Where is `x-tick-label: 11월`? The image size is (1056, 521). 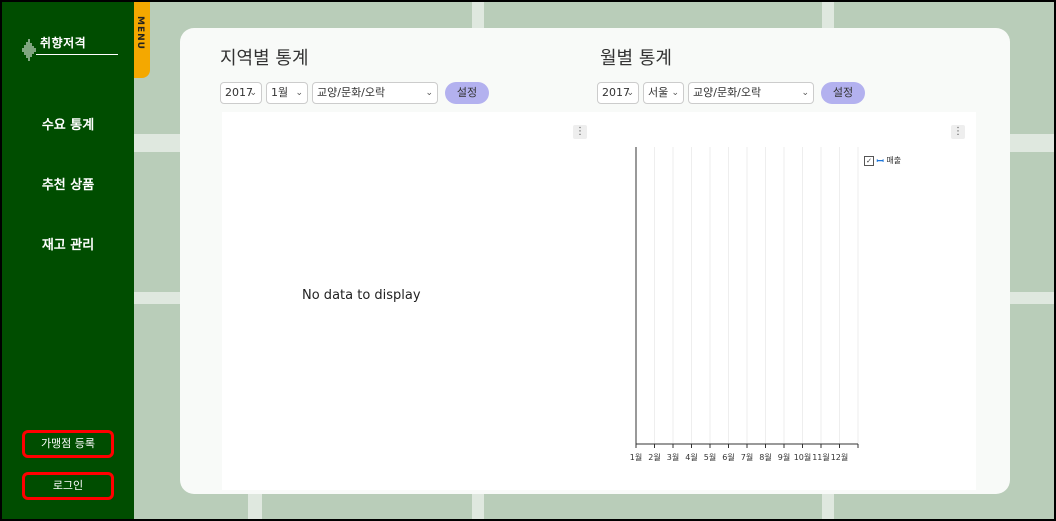 x-tick-label: 11월 is located at coordinates (821, 457).